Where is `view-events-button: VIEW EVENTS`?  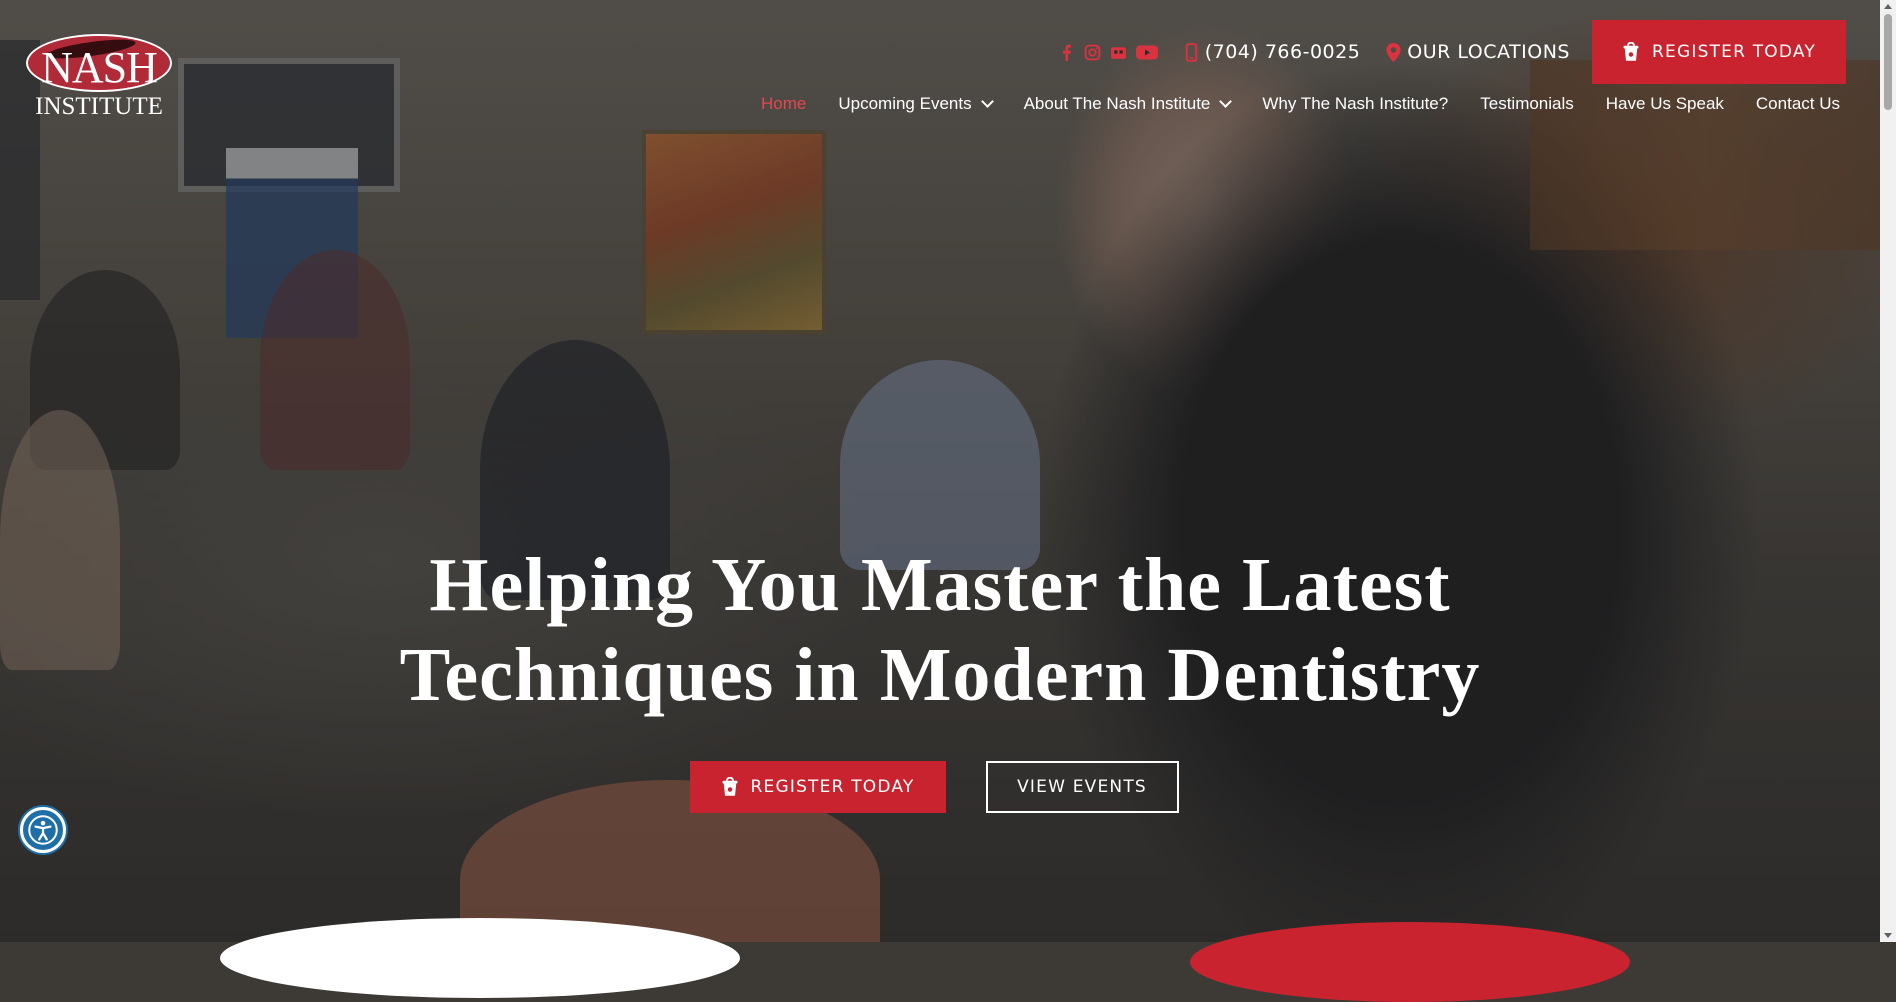
view-events-button: VIEW EVENTS is located at coordinates (1082, 787).